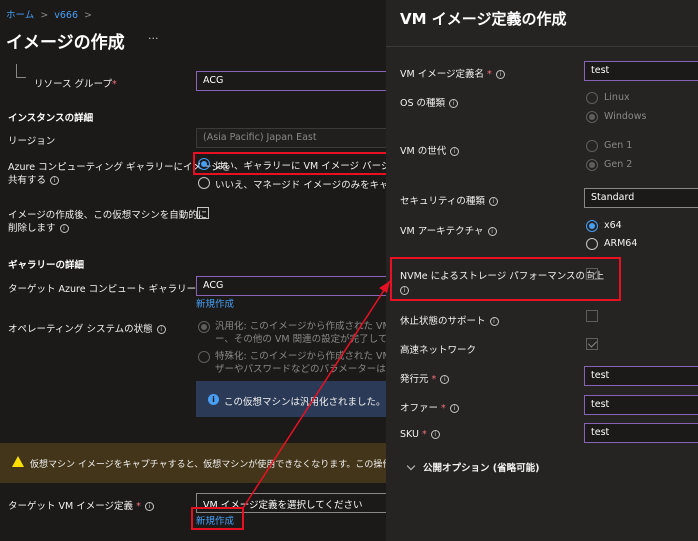  What do you see at coordinates (289, 163) in the screenshot?
I see `highlight-share-option` at bounding box center [289, 163].